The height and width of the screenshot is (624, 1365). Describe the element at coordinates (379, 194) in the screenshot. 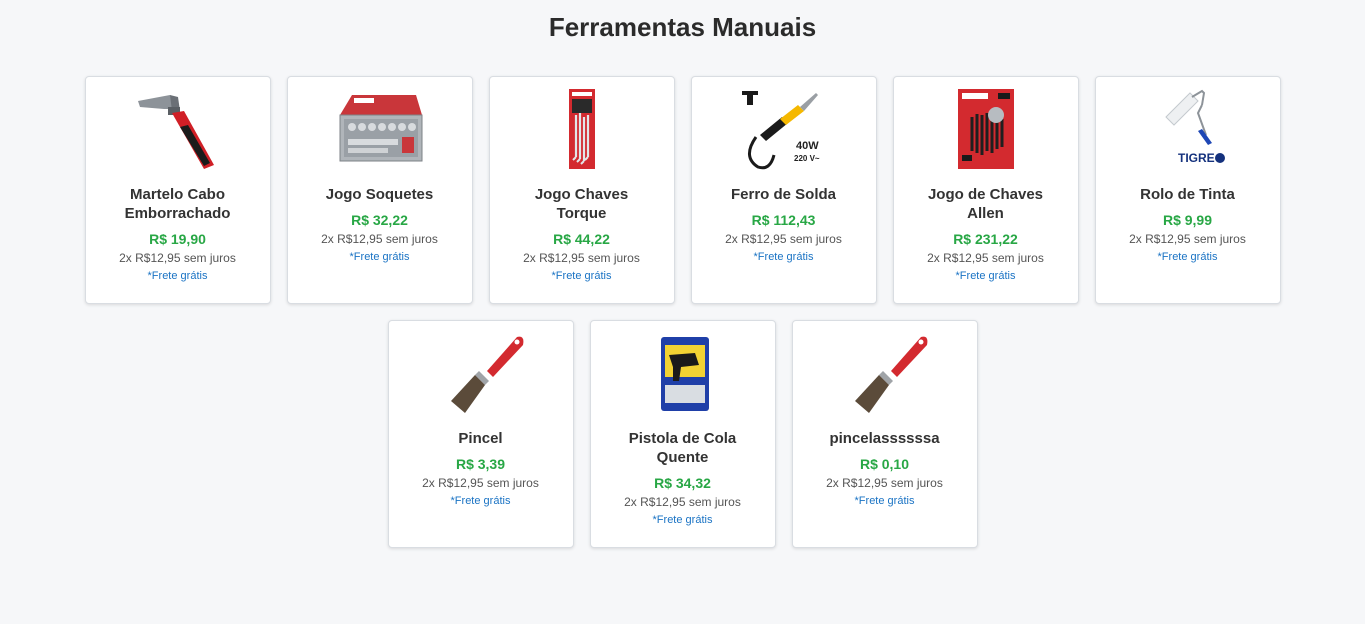

I see `product-name: Jogo Soquetes` at that location.